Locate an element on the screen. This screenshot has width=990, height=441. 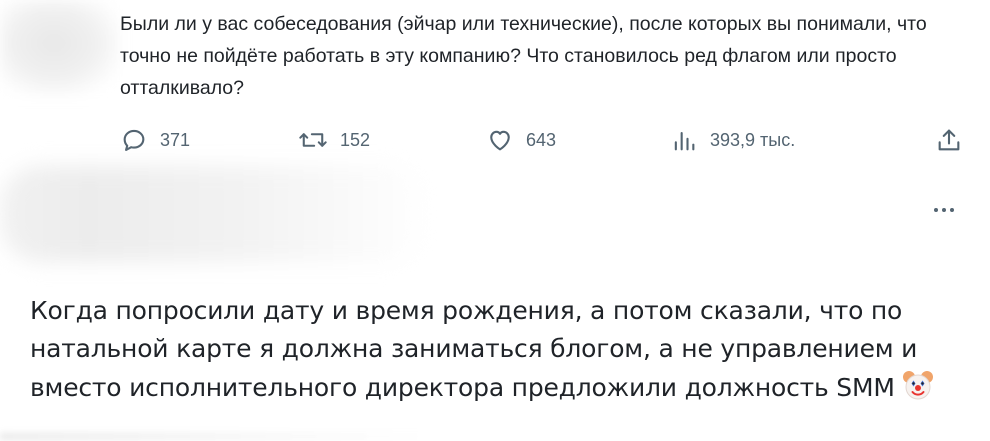
reply-button: 371 is located at coordinates (155, 140).